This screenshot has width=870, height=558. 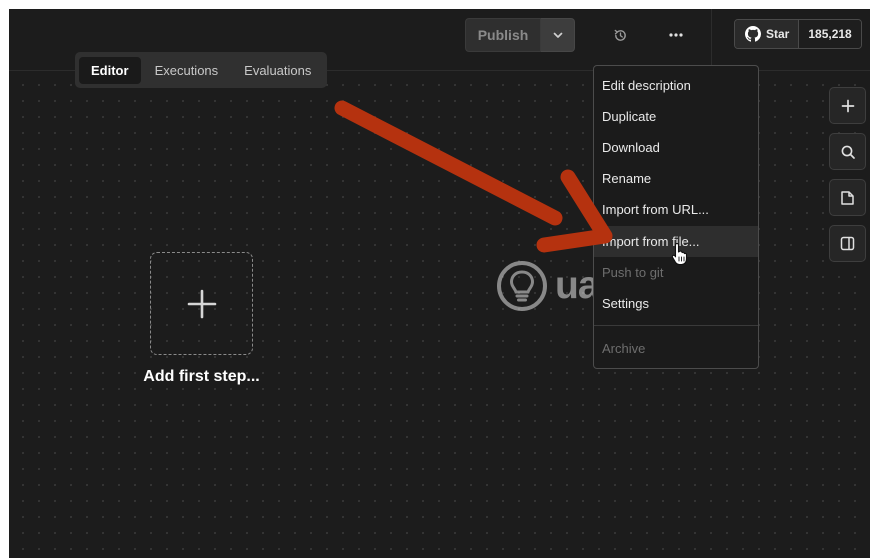 I want to click on tab-editor: Editor, so click(x=110, y=70).